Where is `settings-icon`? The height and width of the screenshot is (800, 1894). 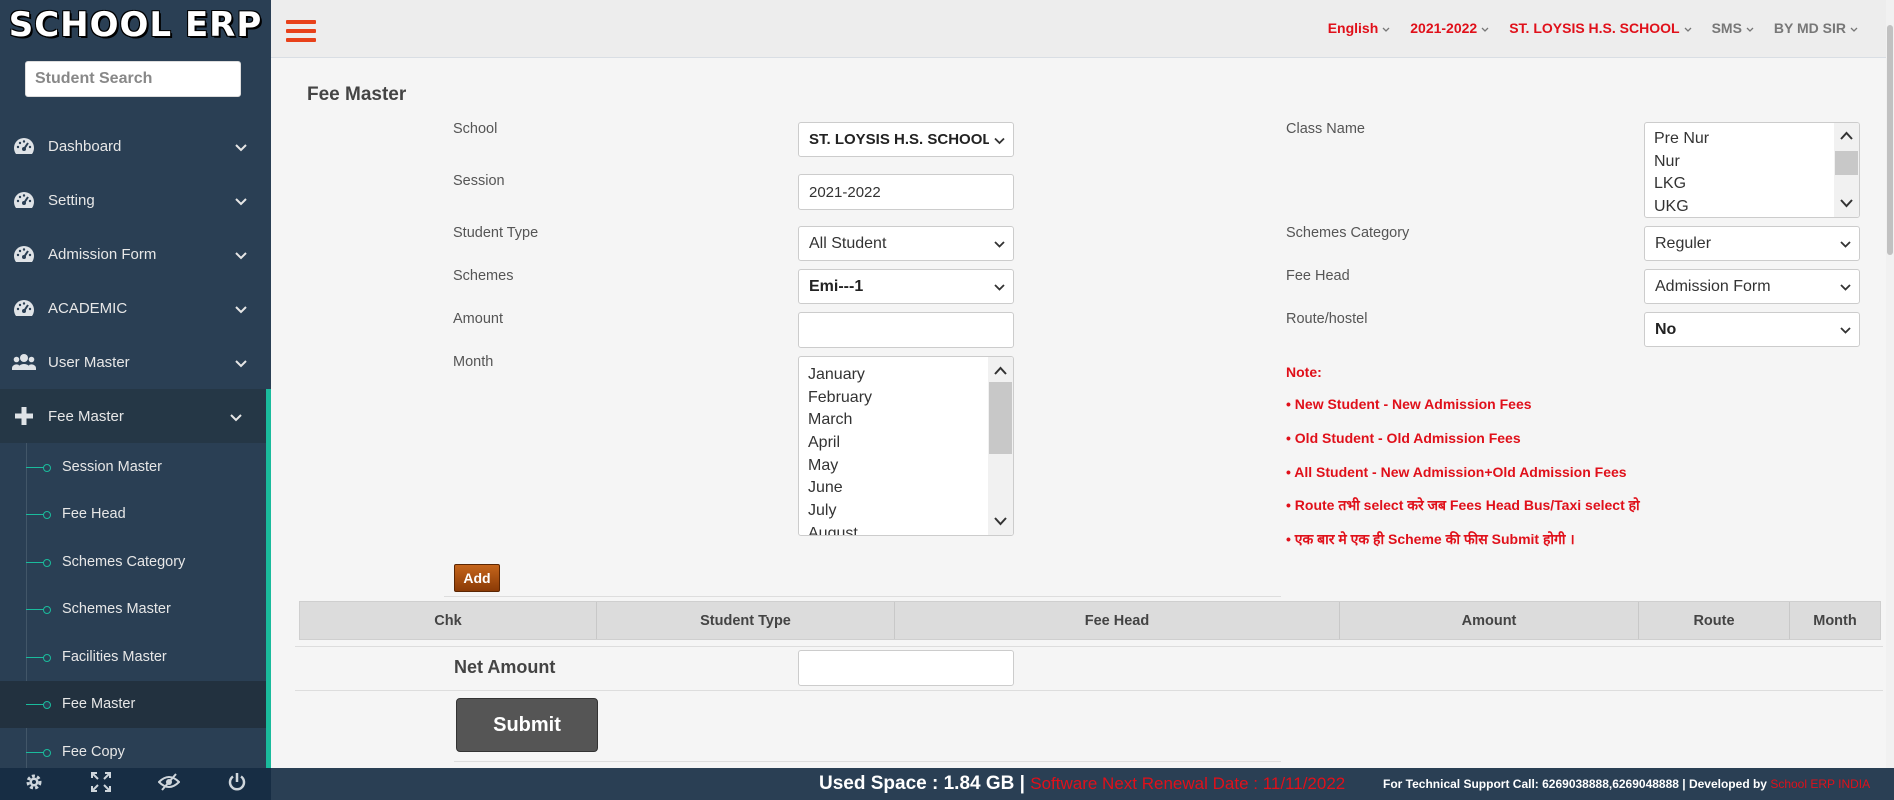 settings-icon is located at coordinates (34, 784).